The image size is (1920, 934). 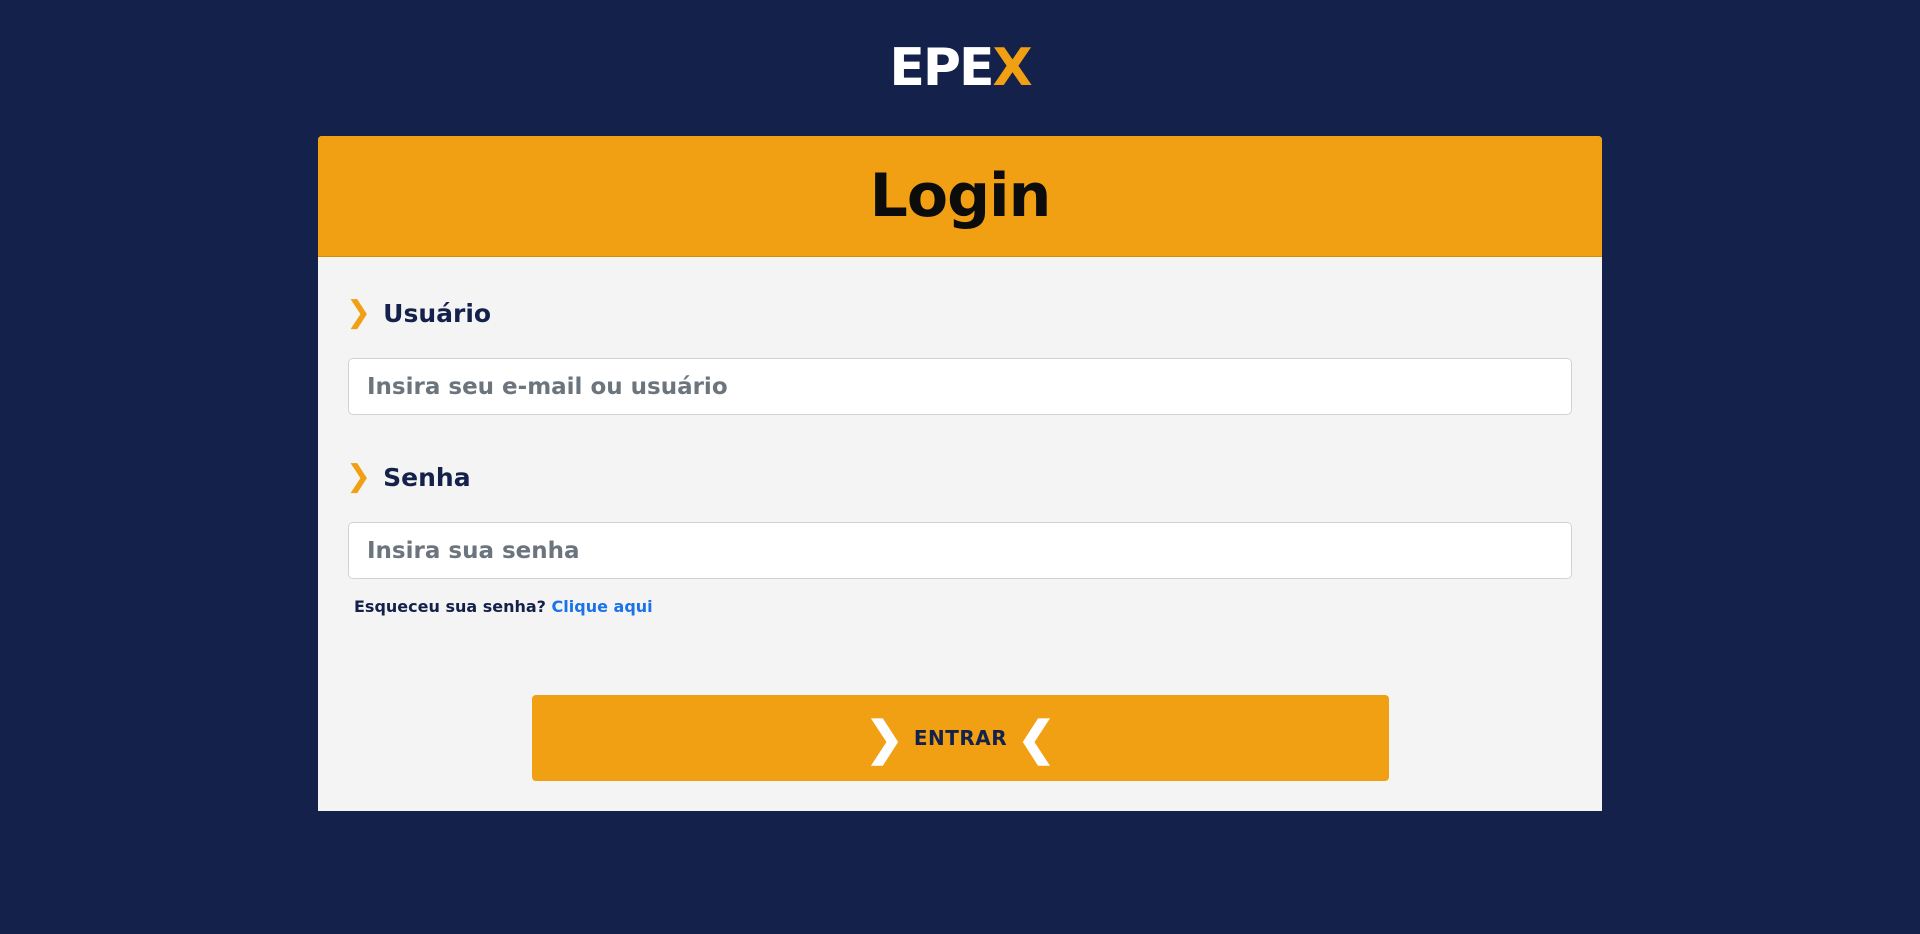 I want to click on forgot-password-text: Esqueceu sua senha?, so click(x=450, y=606).